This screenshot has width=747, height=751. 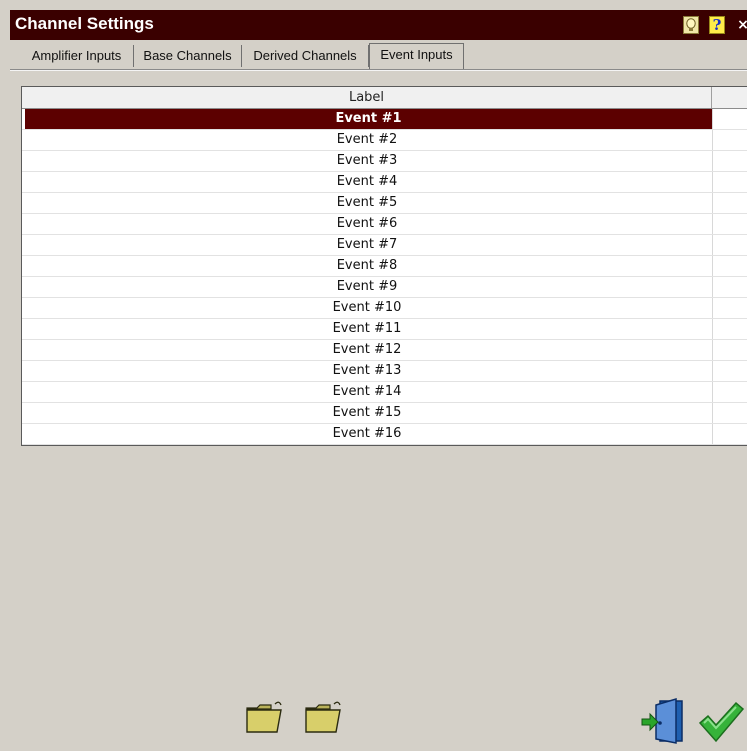 I want to click on event-label-cell: Event #15, so click(x=367, y=413).